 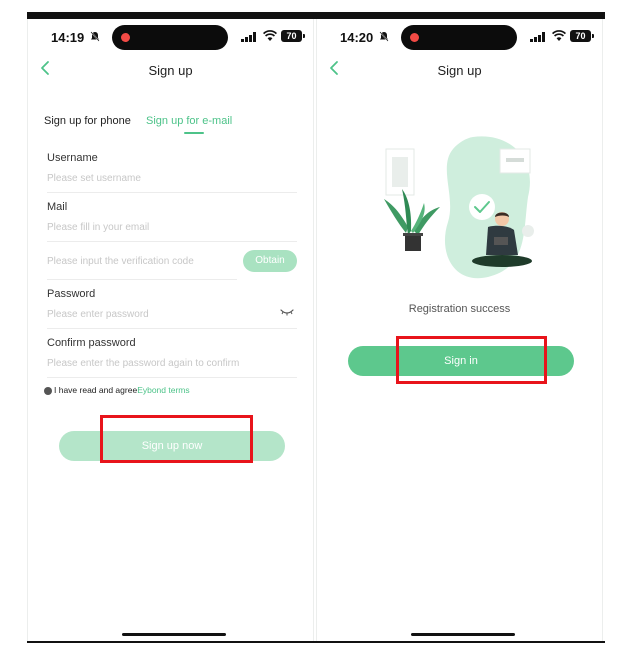 What do you see at coordinates (71, 294) in the screenshot?
I see `password-label: Password` at bounding box center [71, 294].